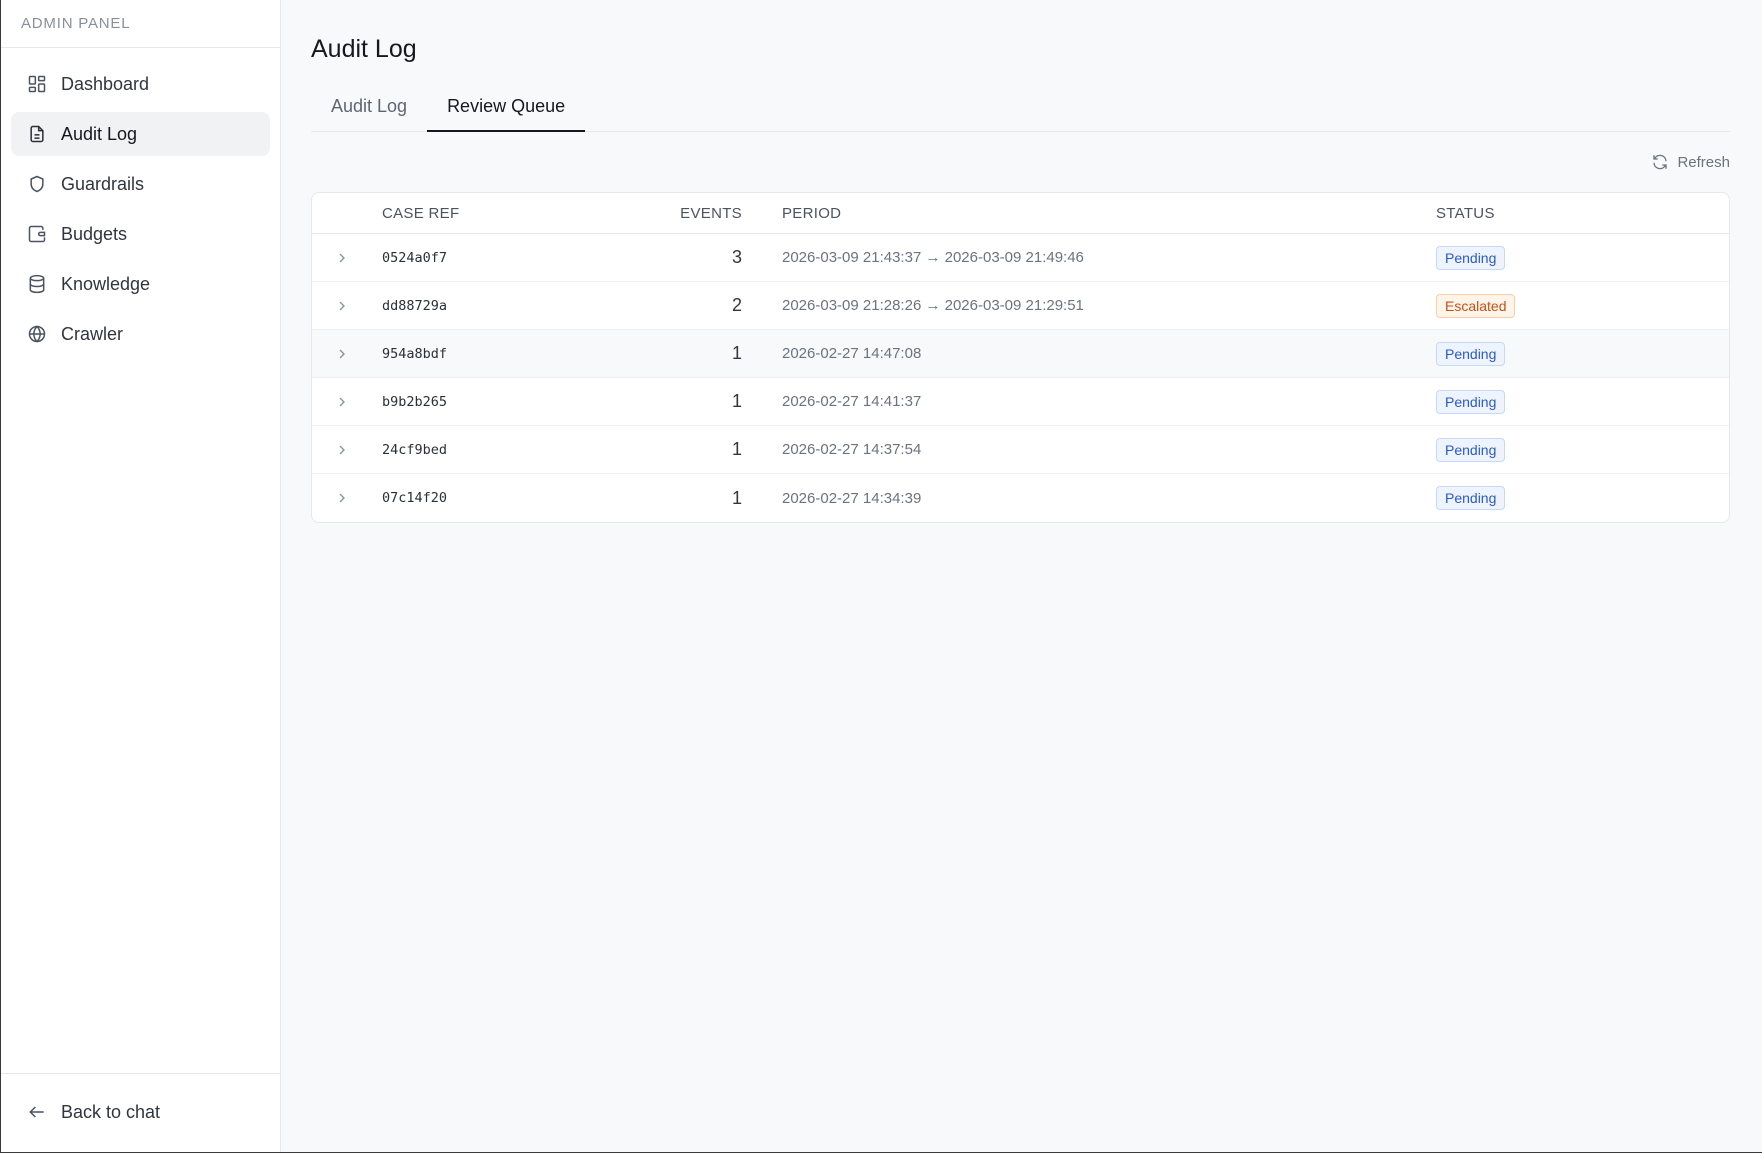 The width and height of the screenshot is (1762, 1153). Describe the element at coordinates (415, 498) in the screenshot. I see `case-ref-cell: 07c14f20` at that location.